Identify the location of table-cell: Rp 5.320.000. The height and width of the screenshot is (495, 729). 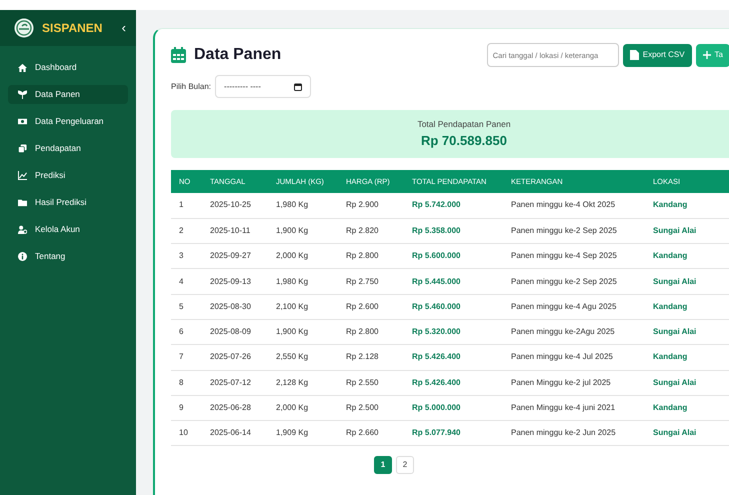
(453, 332).